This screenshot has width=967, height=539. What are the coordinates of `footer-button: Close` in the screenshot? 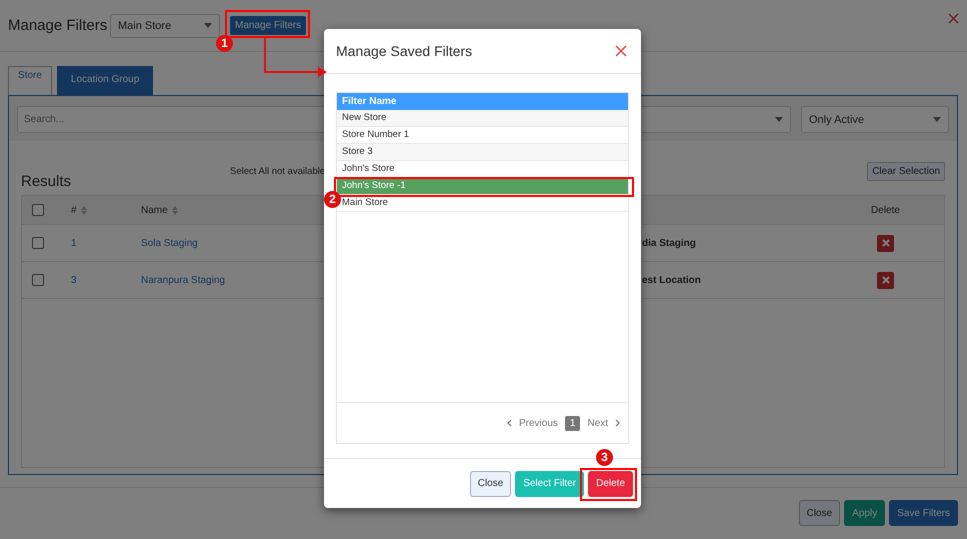 It's located at (819, 513).